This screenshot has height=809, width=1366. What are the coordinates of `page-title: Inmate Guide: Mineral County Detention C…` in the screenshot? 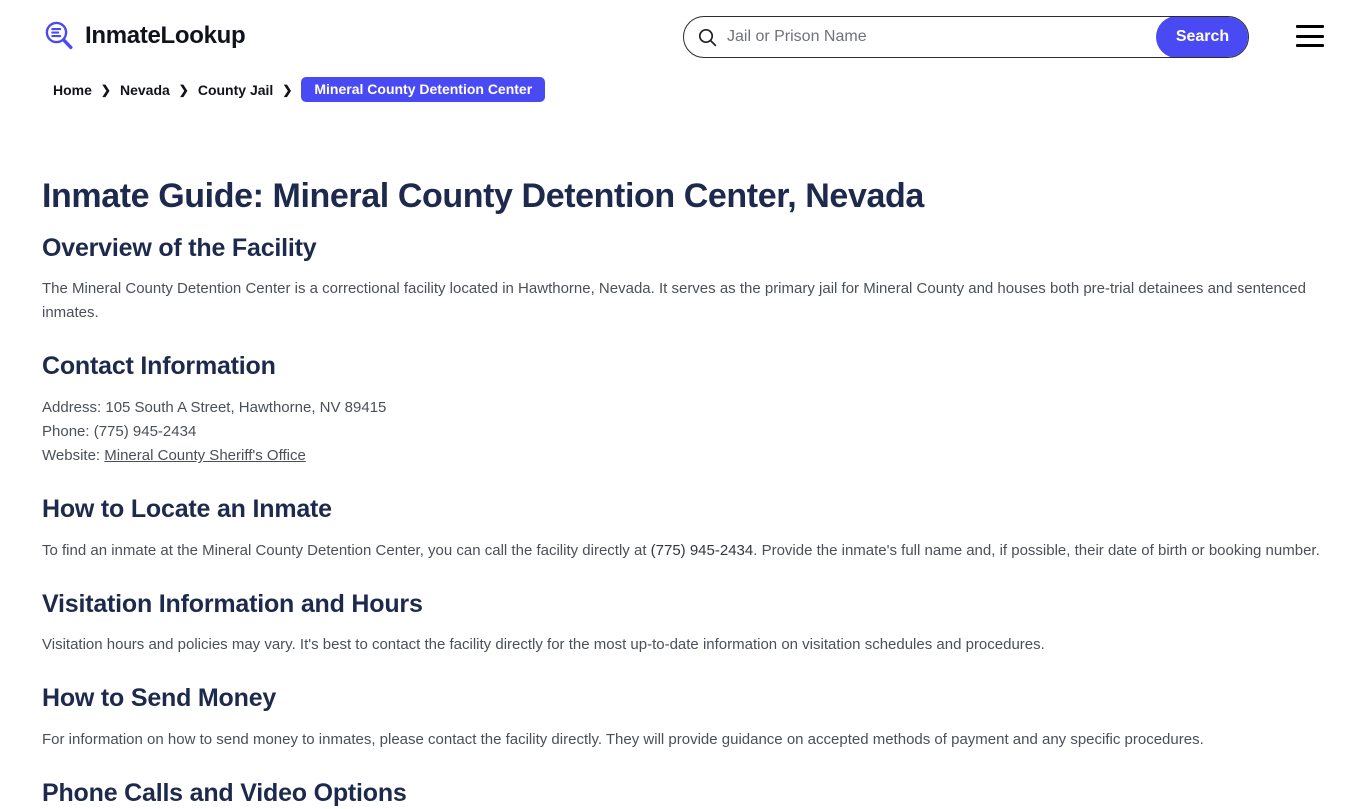 It's located at (483, 196).